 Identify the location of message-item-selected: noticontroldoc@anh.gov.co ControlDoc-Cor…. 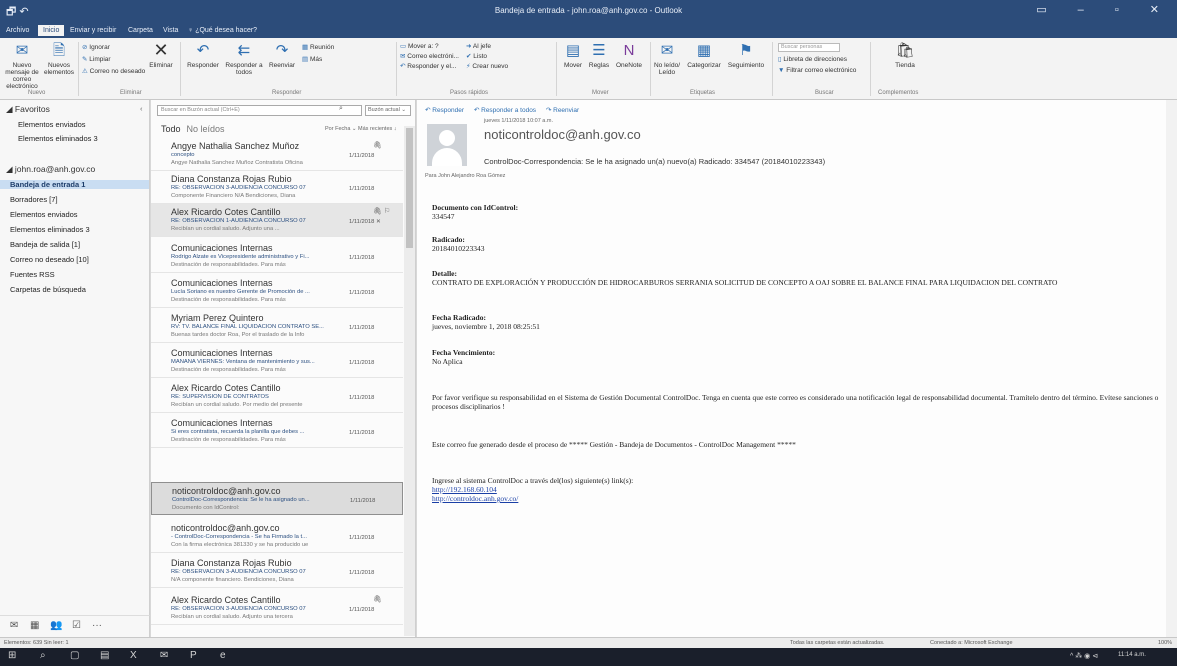
(277, 498).